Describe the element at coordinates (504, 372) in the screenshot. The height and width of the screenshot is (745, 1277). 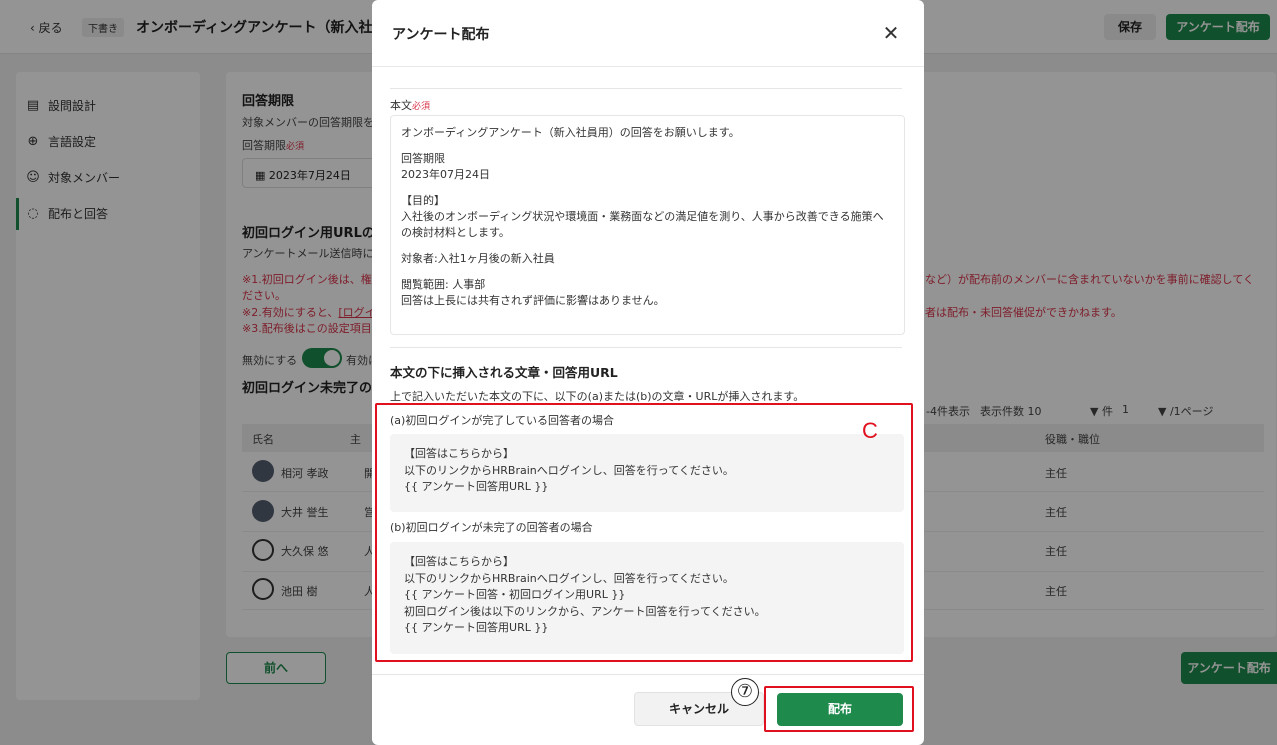
I see `insert-section-title: 本文の下に挿入される文章・回答用URL` at that location.